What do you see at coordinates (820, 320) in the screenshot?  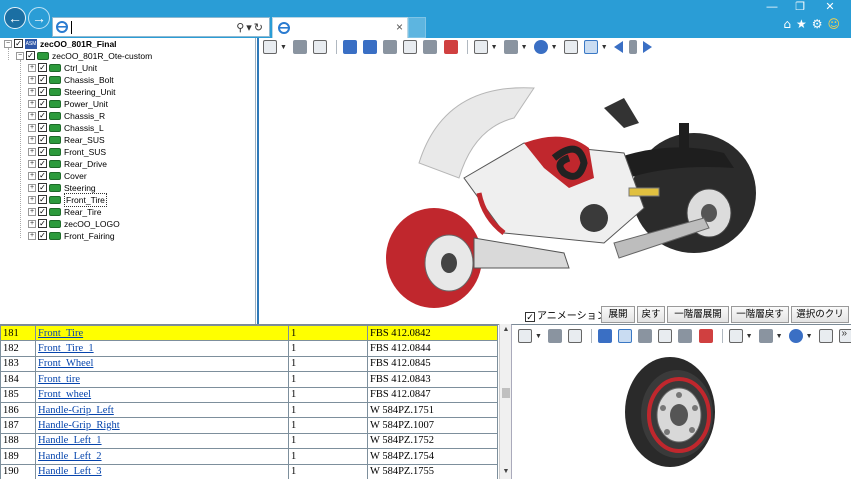 I see `clear-selection-button: 選択のクリア` at bounding box center [820, 320].